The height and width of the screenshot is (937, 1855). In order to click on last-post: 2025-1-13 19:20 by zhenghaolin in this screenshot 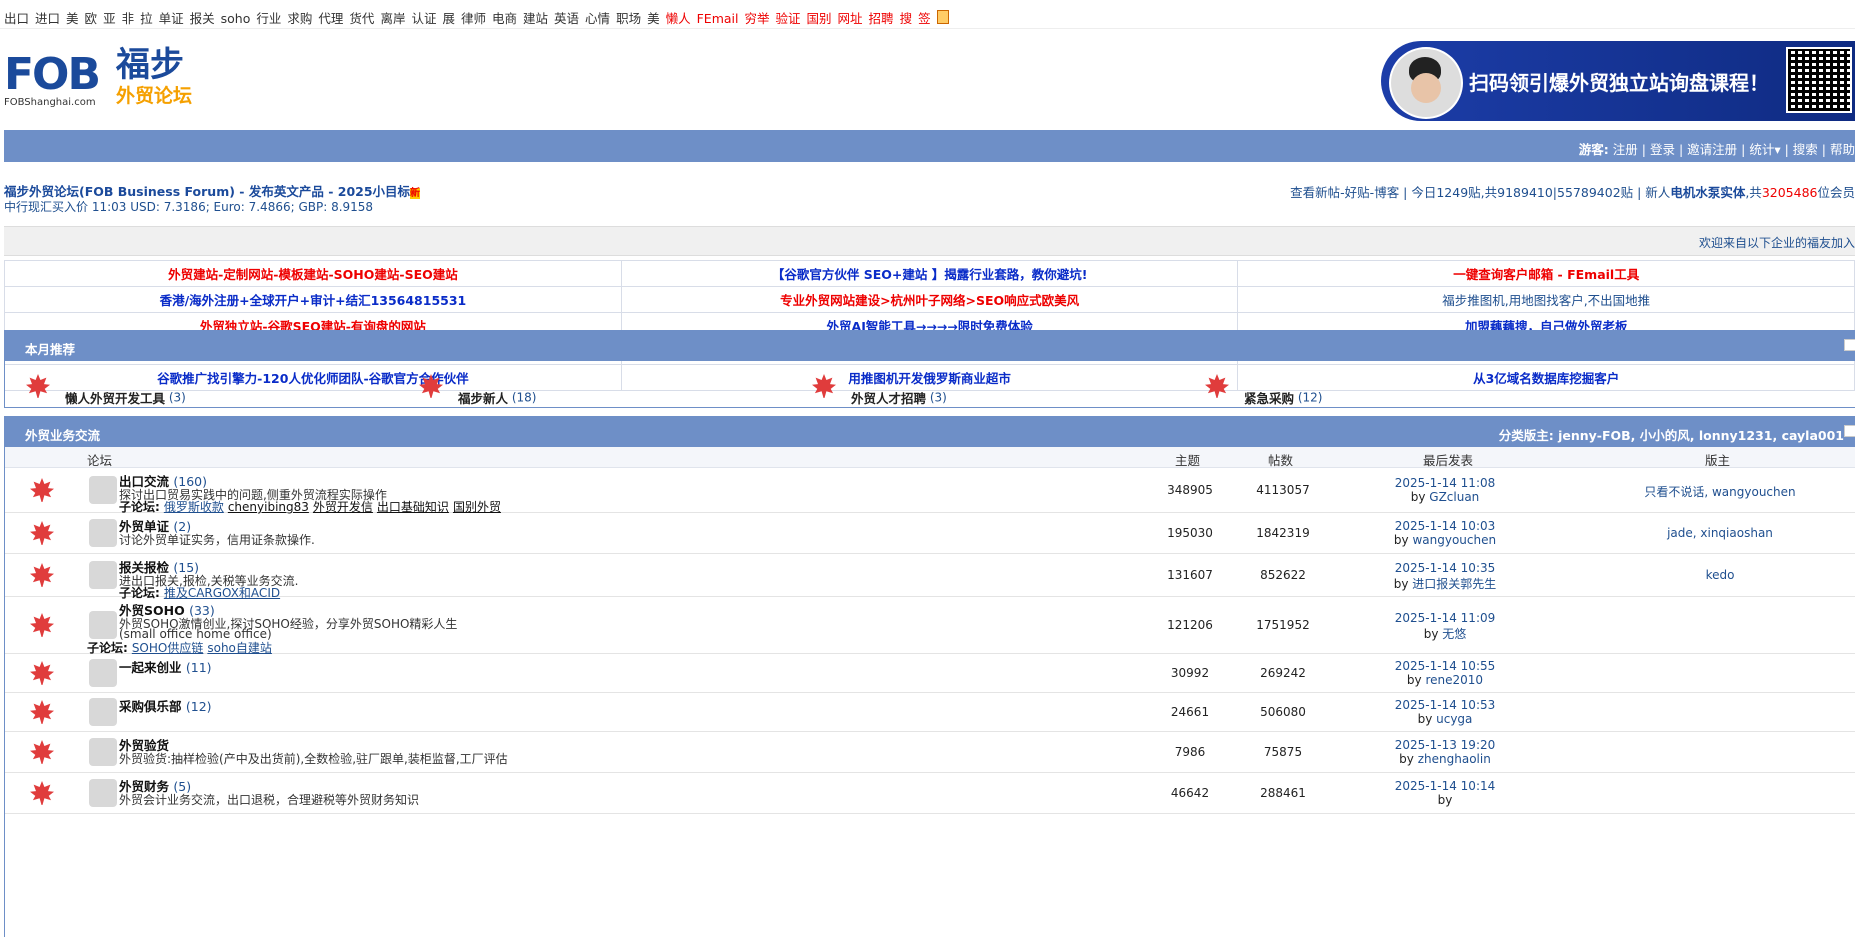, I will do `click(1445, 752)`.